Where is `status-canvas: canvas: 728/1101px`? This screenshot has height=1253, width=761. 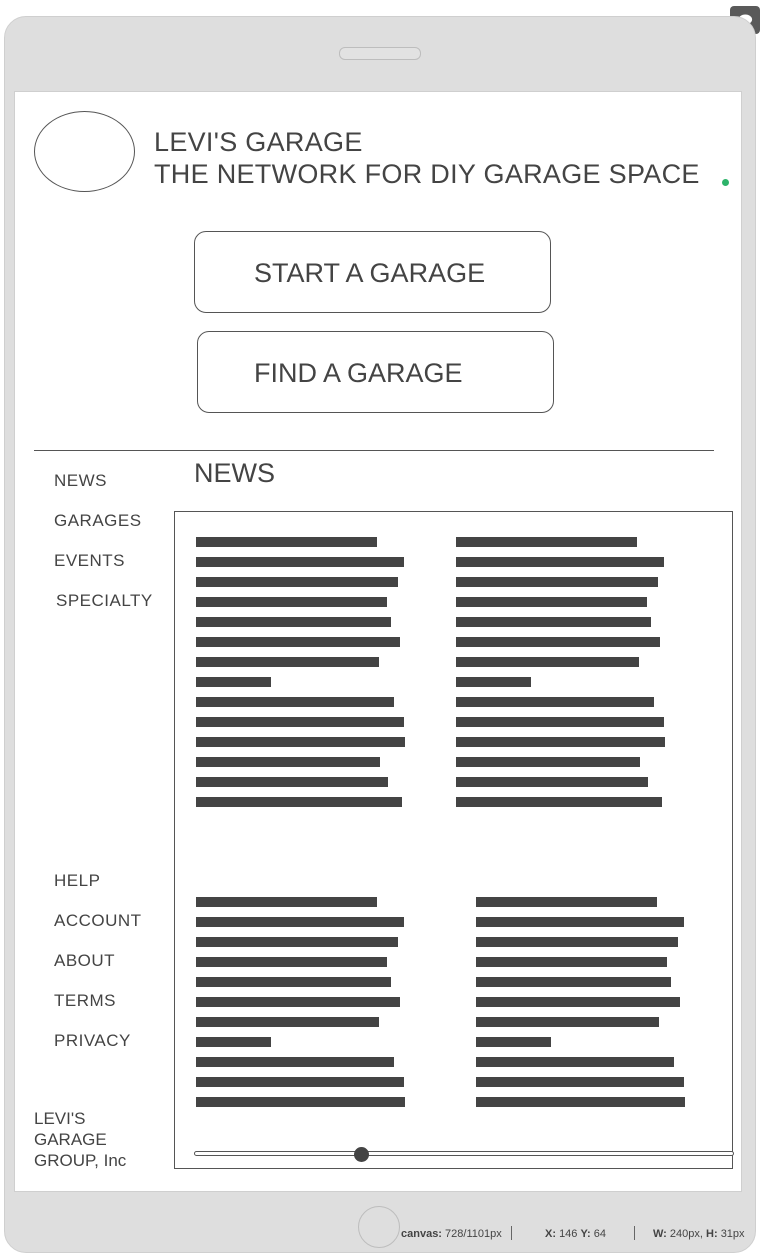
status-canvas: canvas: 728/1101px is located at coordinates (451, 1234).